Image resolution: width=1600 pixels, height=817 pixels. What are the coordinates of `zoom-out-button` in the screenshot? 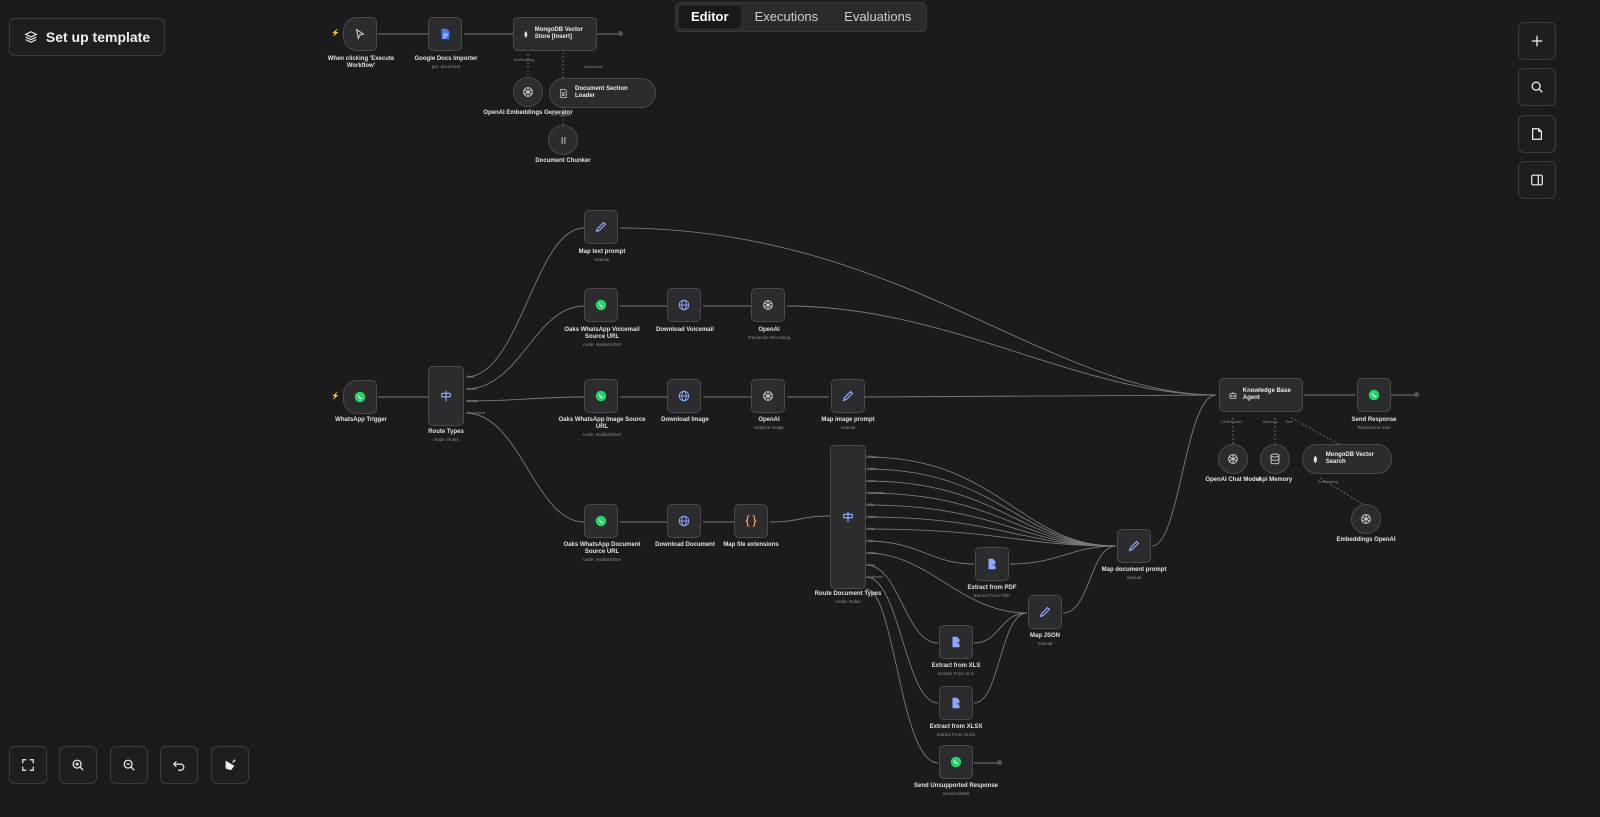 It's located at (129, 765).